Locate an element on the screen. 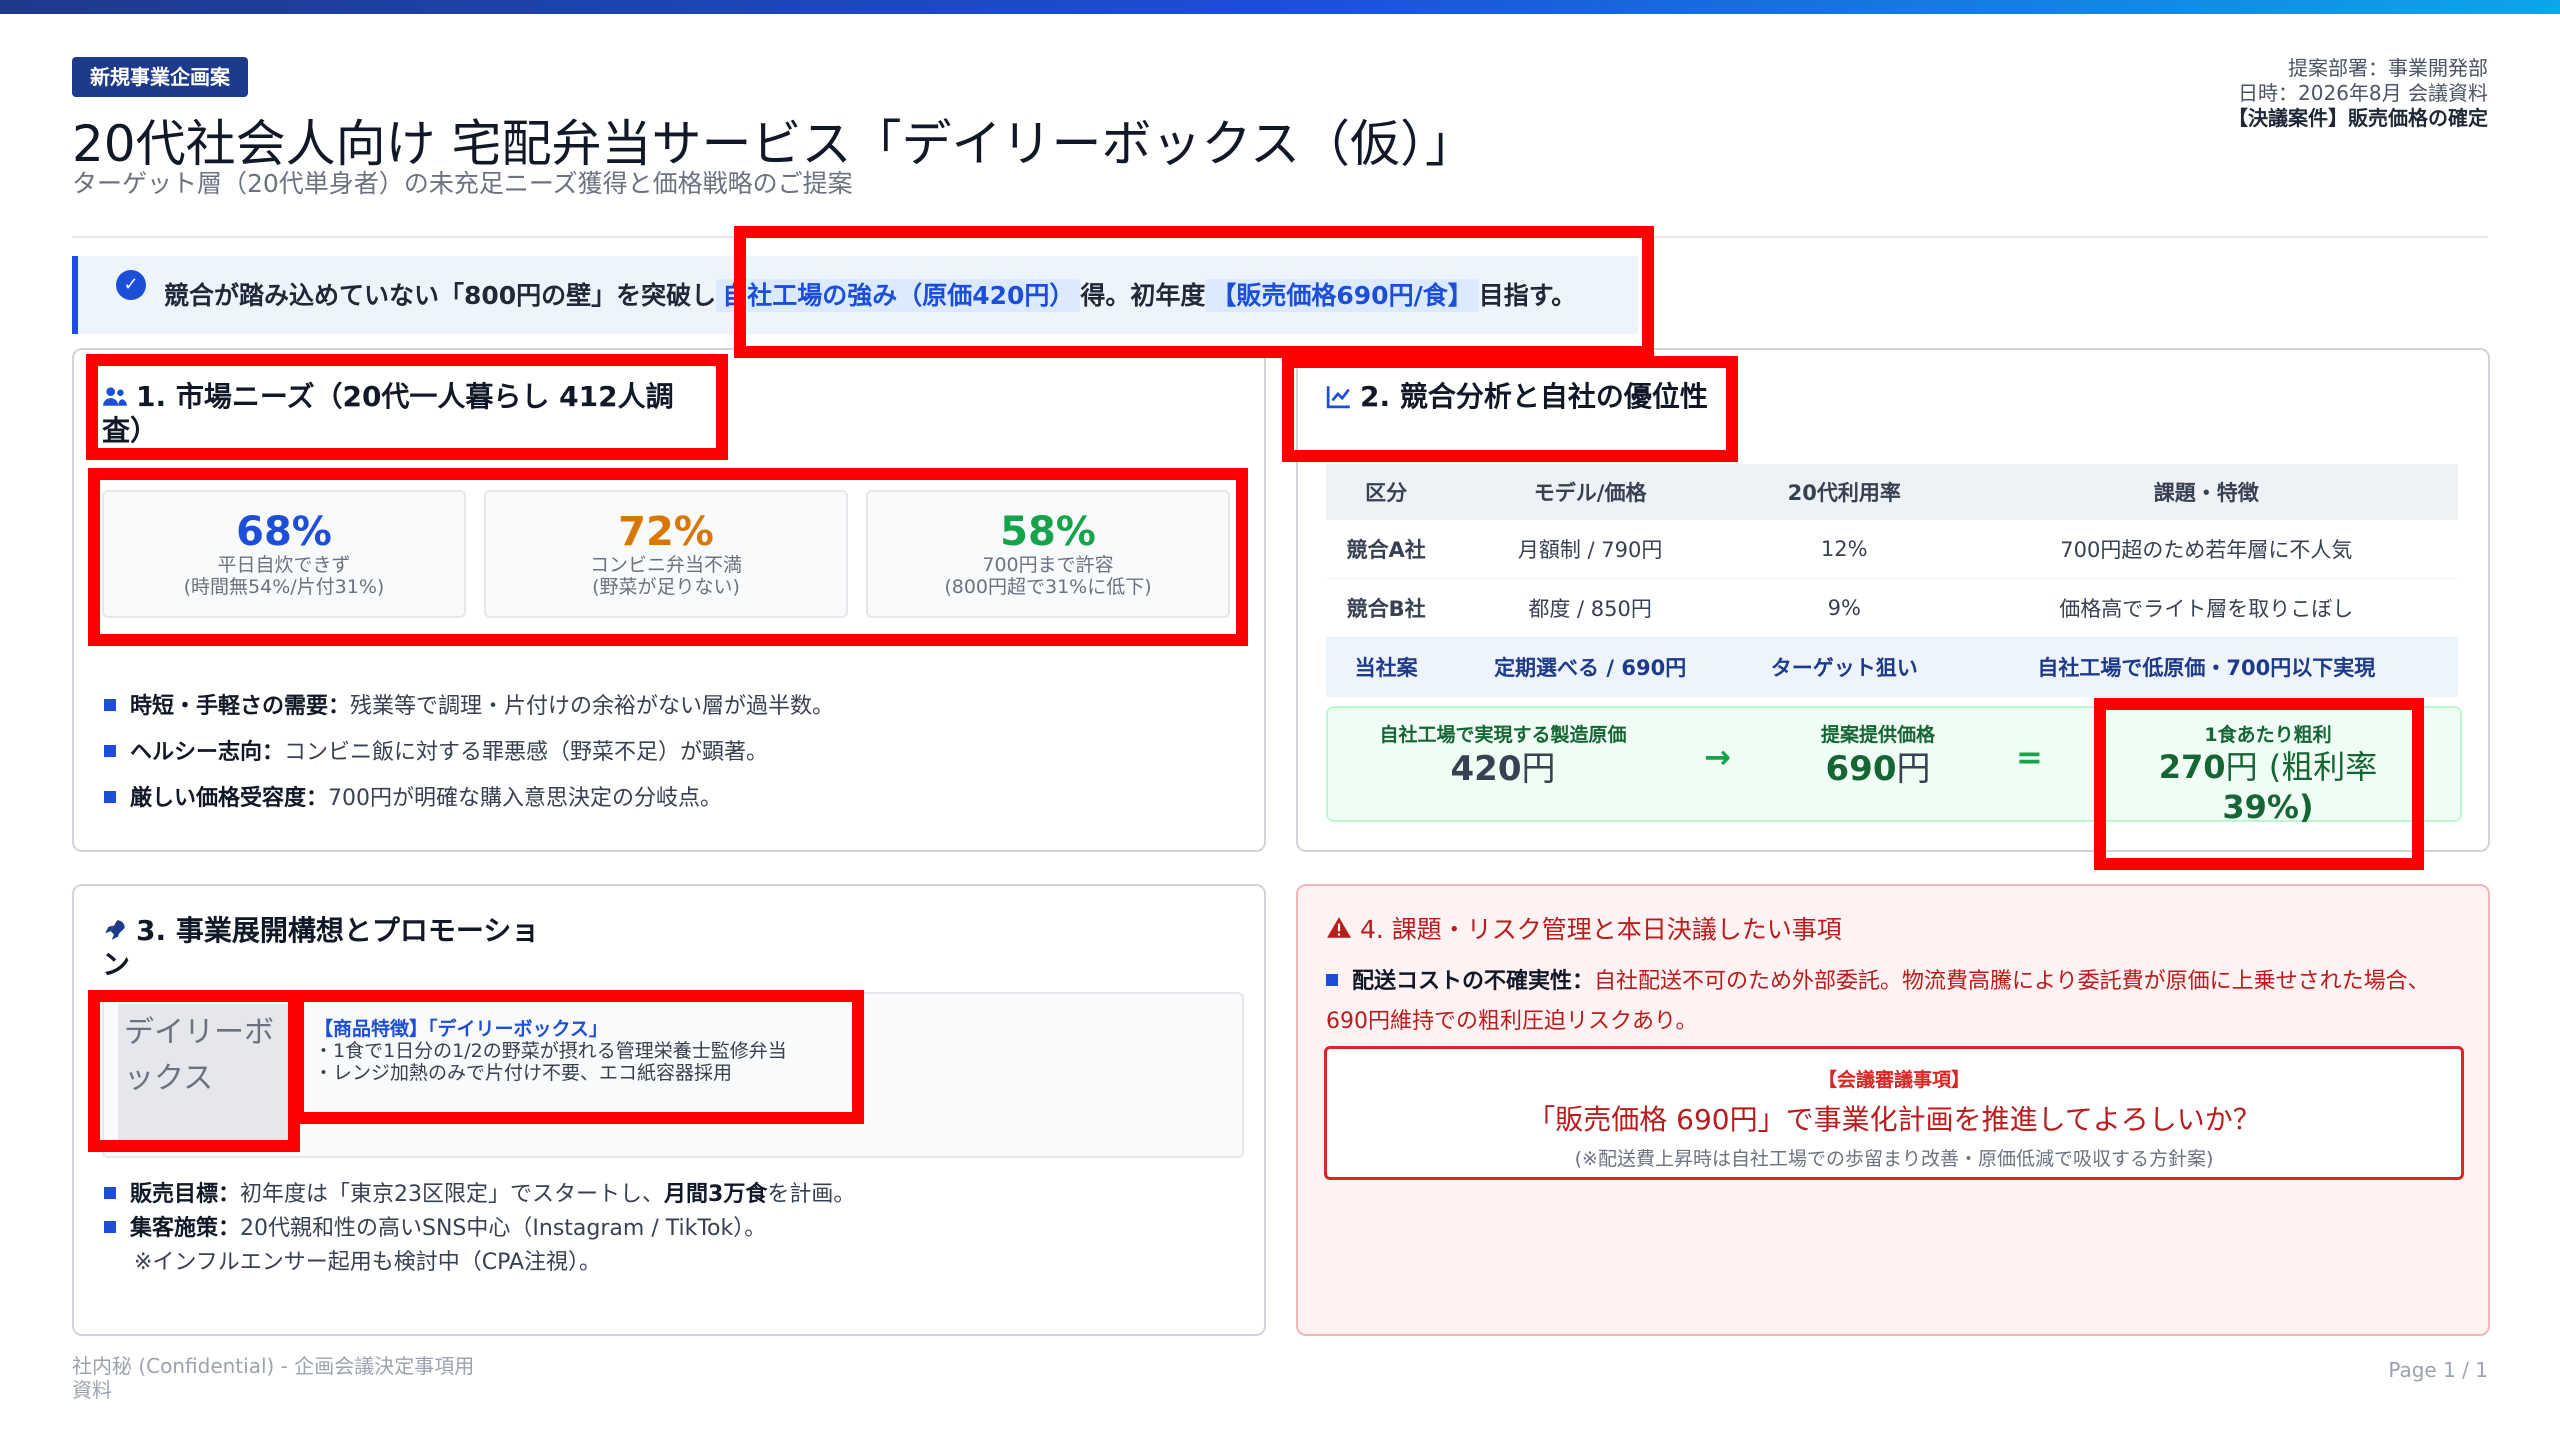 The height and width of the screenshot is (1440, 2560). decision-tag: 【会議審議事項】 is located at coordinates (1893, 1080).